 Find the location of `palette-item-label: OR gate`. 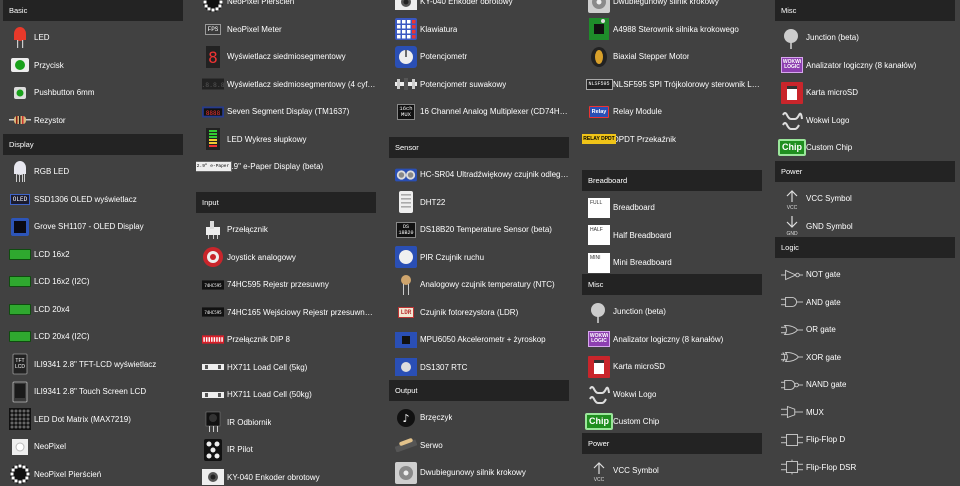

palette-item-label: OR gate is located at coordinates (821, 330).